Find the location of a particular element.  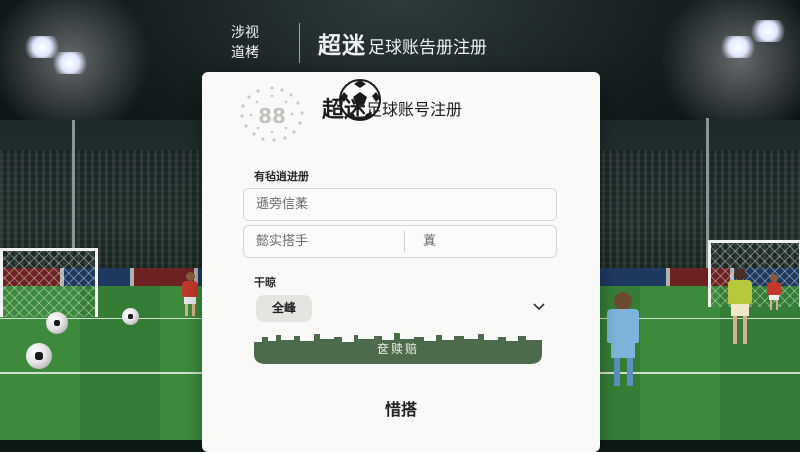

site-header: 涉视 道栲 超迷 足球账告册注册 is located at coordinates (351, 43).